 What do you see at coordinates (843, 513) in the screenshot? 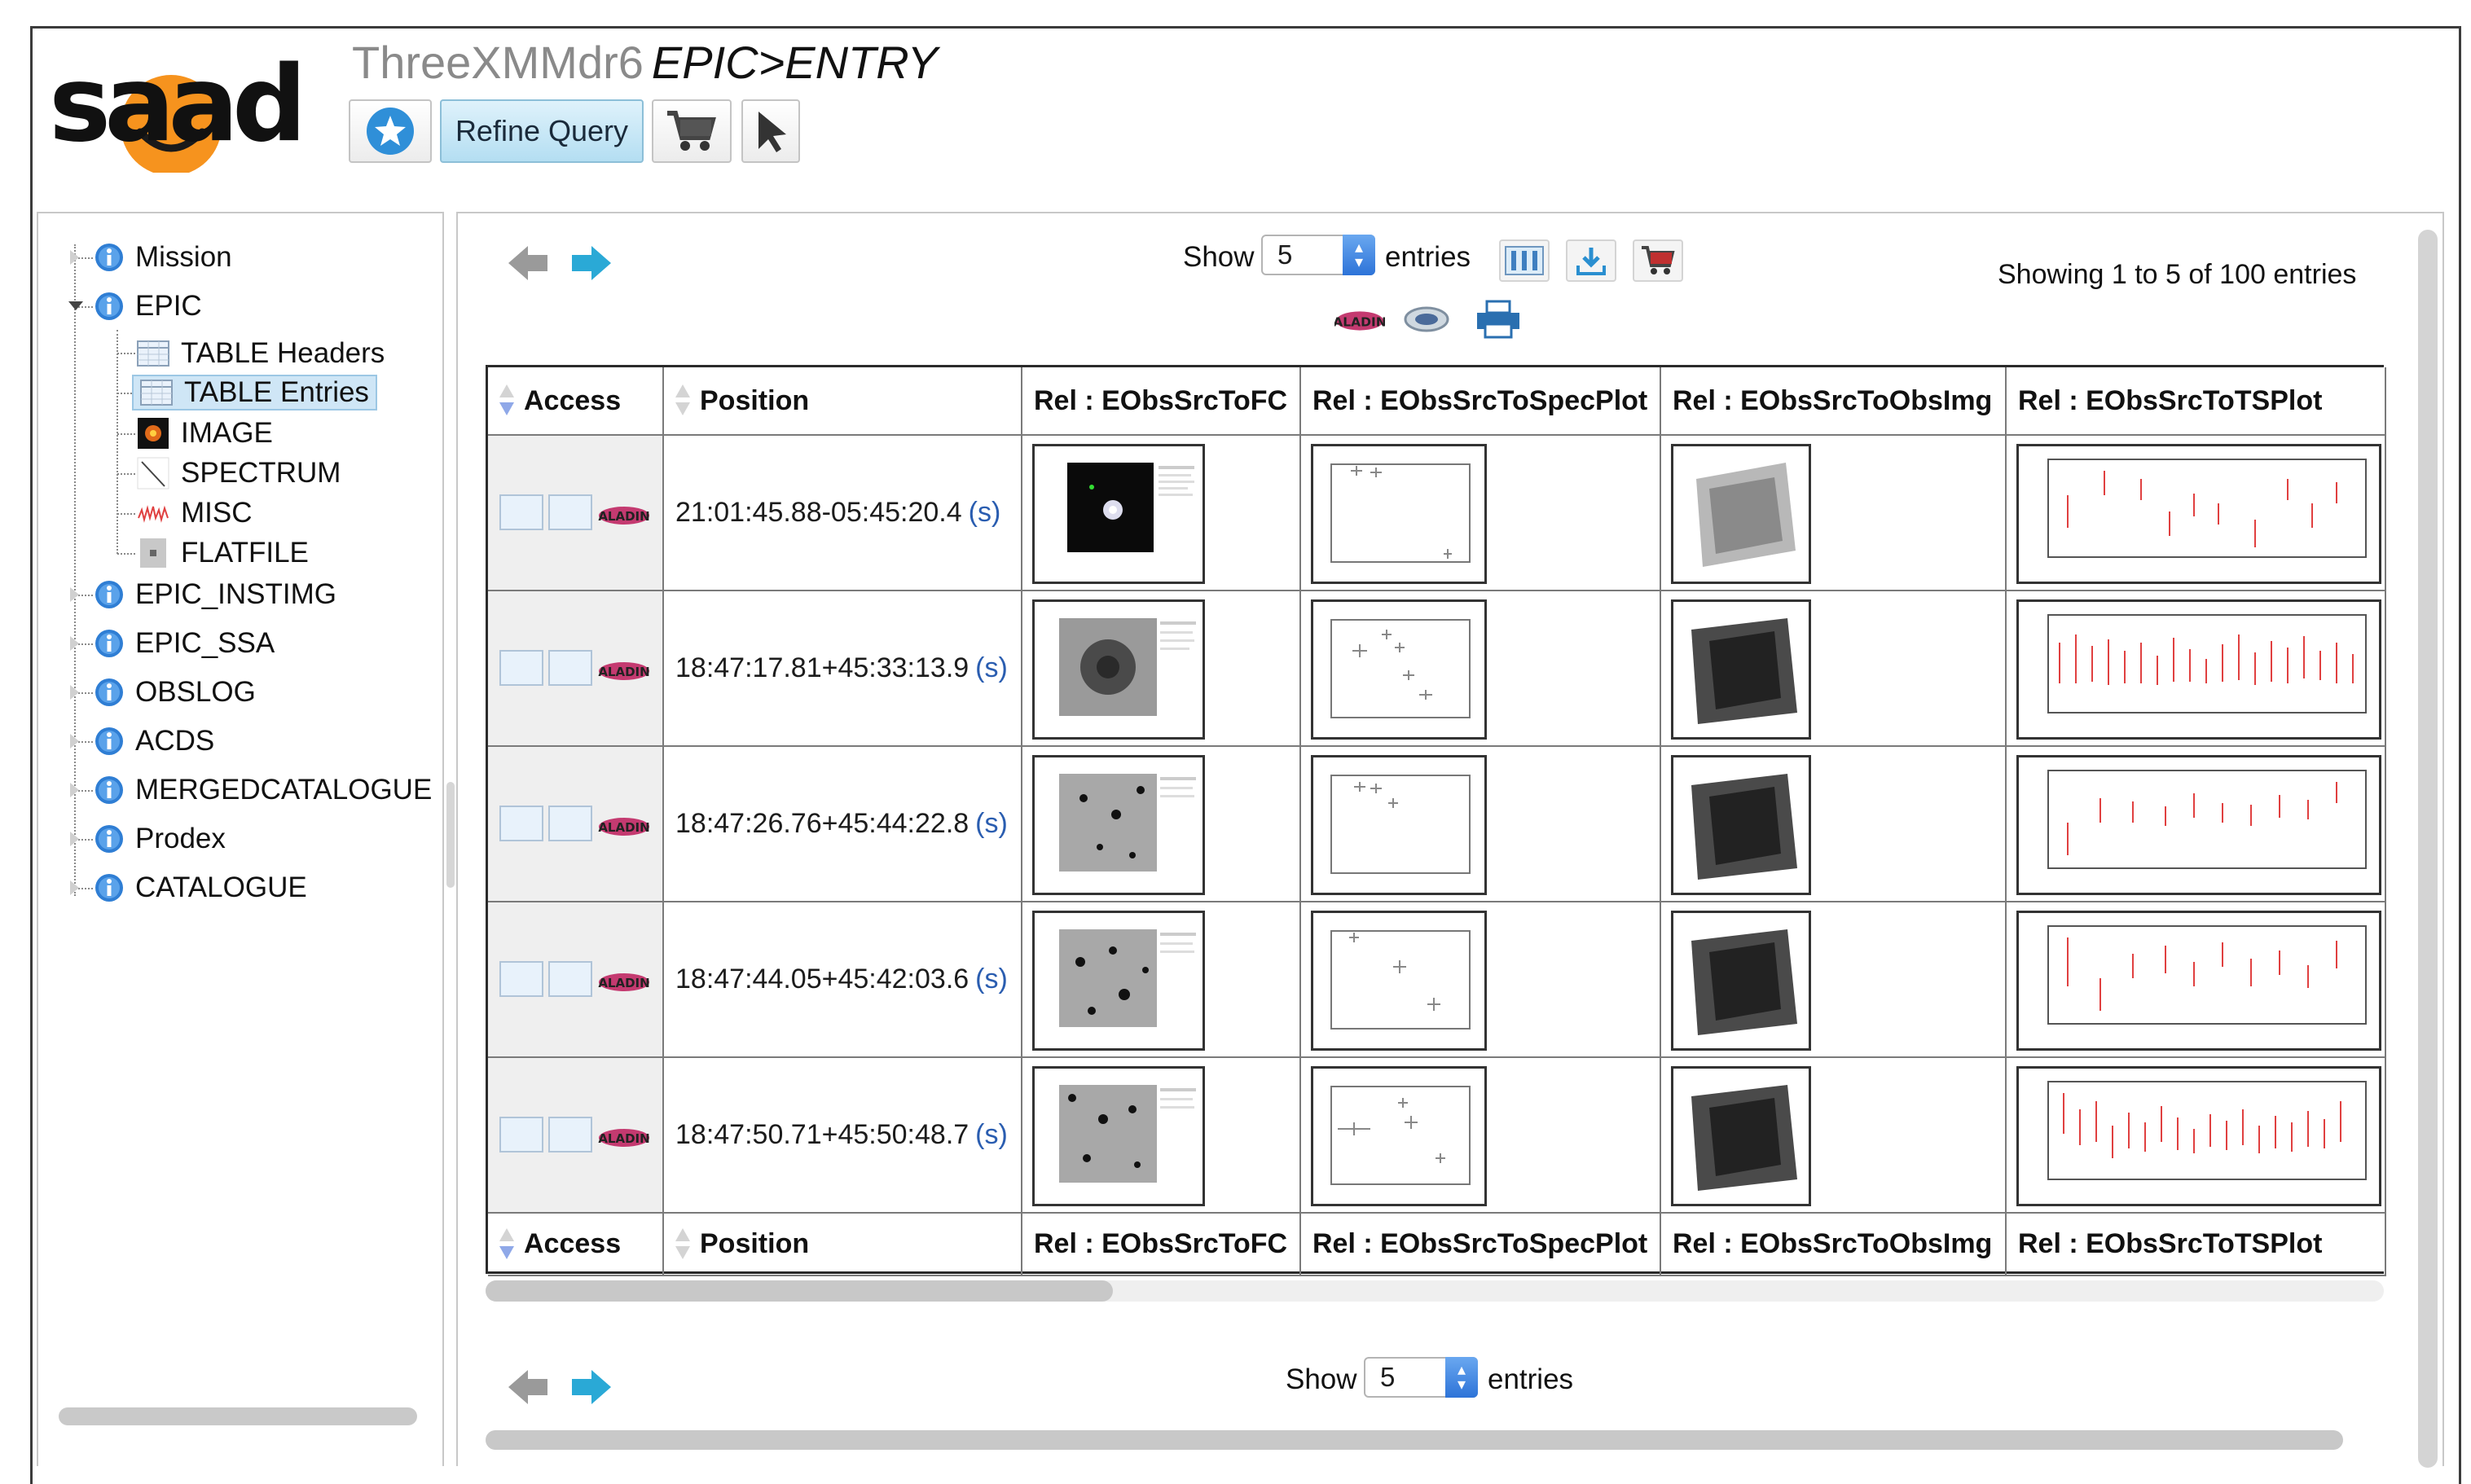
I see `position-cell: 21:01:45.88-05:45:20.4 (s)` at bounding box center [843, 513].